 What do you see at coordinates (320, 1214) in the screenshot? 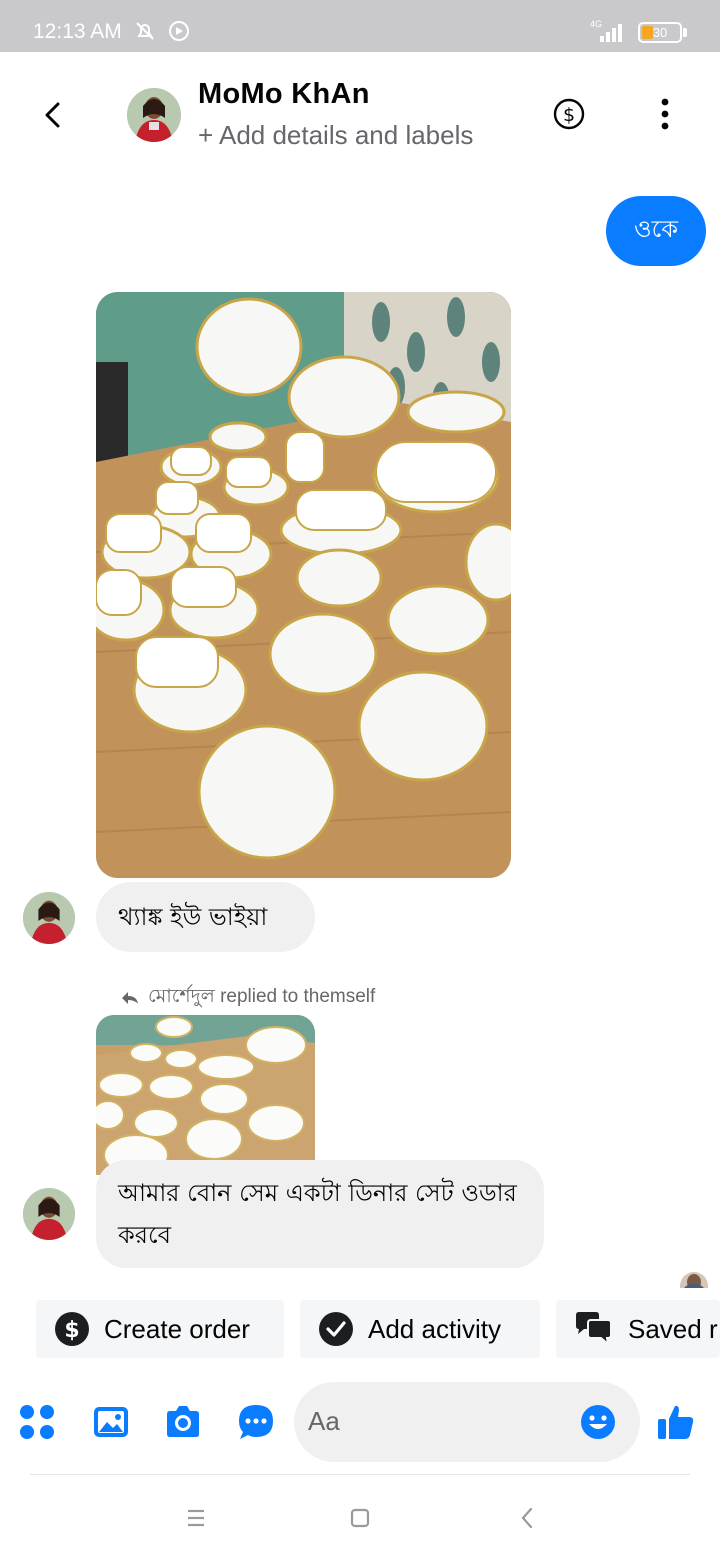
I see `incoming-message: আমার বোন সেম একটা ডিনার সেট ওডার করবে` at bounding box center [320, 1214].